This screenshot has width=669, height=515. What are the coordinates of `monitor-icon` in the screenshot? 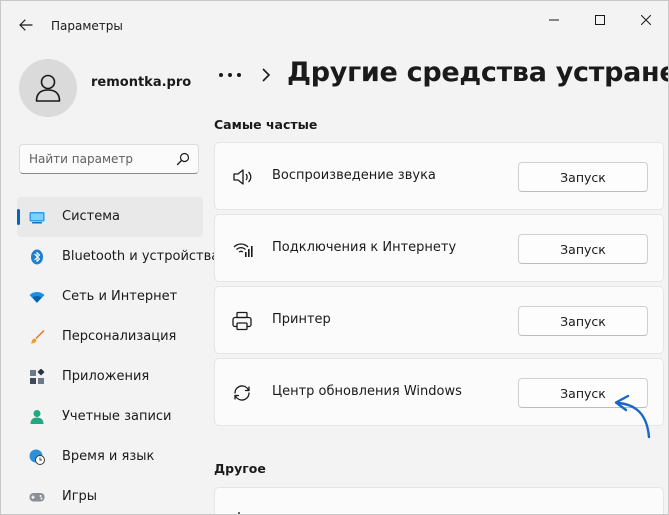 It's located at (37, 218).